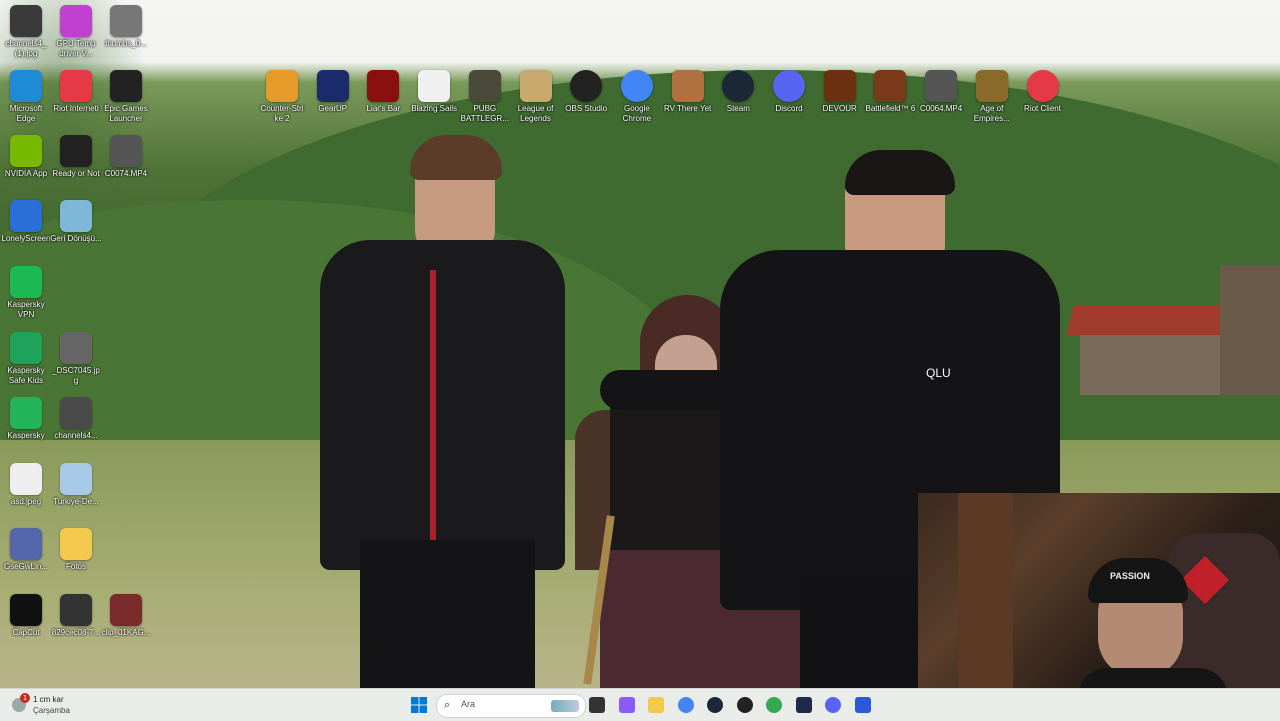 Image resolution: width=1280 pixels, height=721 pixels. I want to click on desktop-icon: Riot Interneti, so click(76, 92).